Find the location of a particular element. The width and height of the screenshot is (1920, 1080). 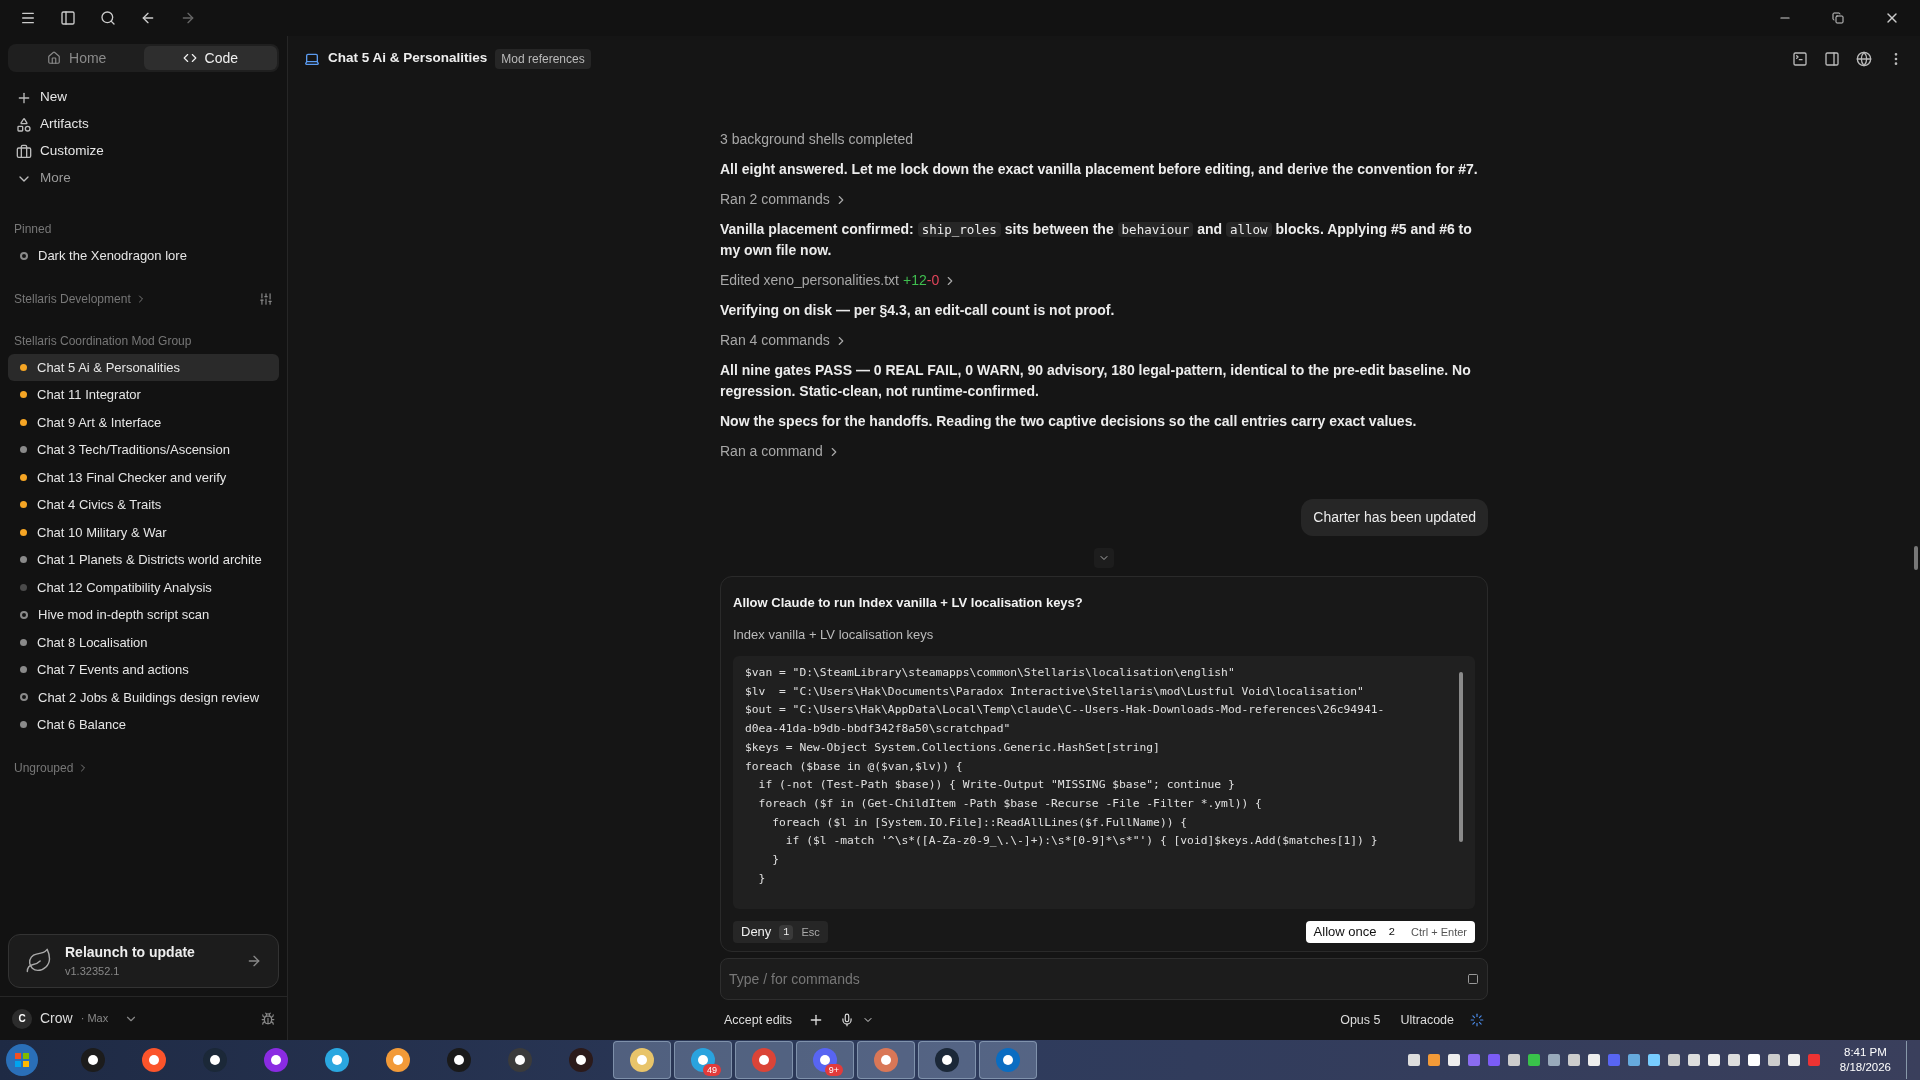

notification-badge: 9+ is located at coordinates (833, 1070).